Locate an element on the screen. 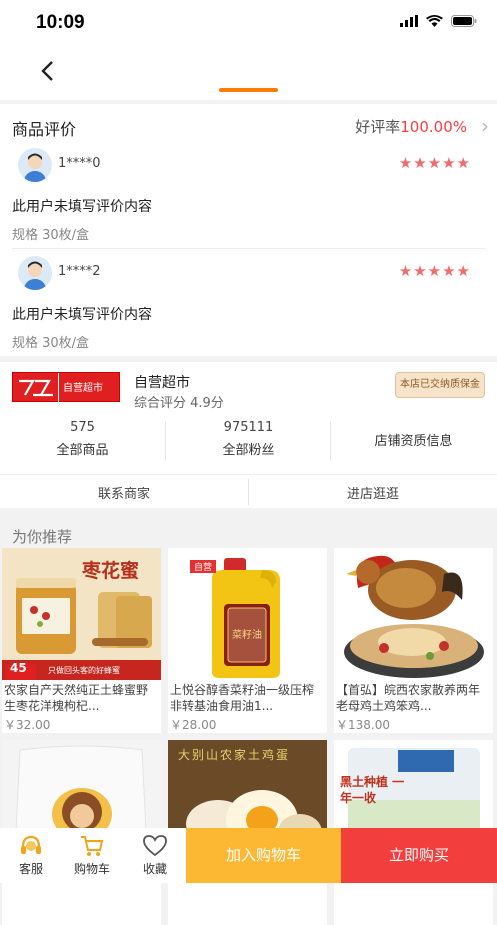 Image resolution: width=497 pixels, height=925 pixels. shop-qualification-button: 店铺资质信息 is located at coordinates (413, 442).